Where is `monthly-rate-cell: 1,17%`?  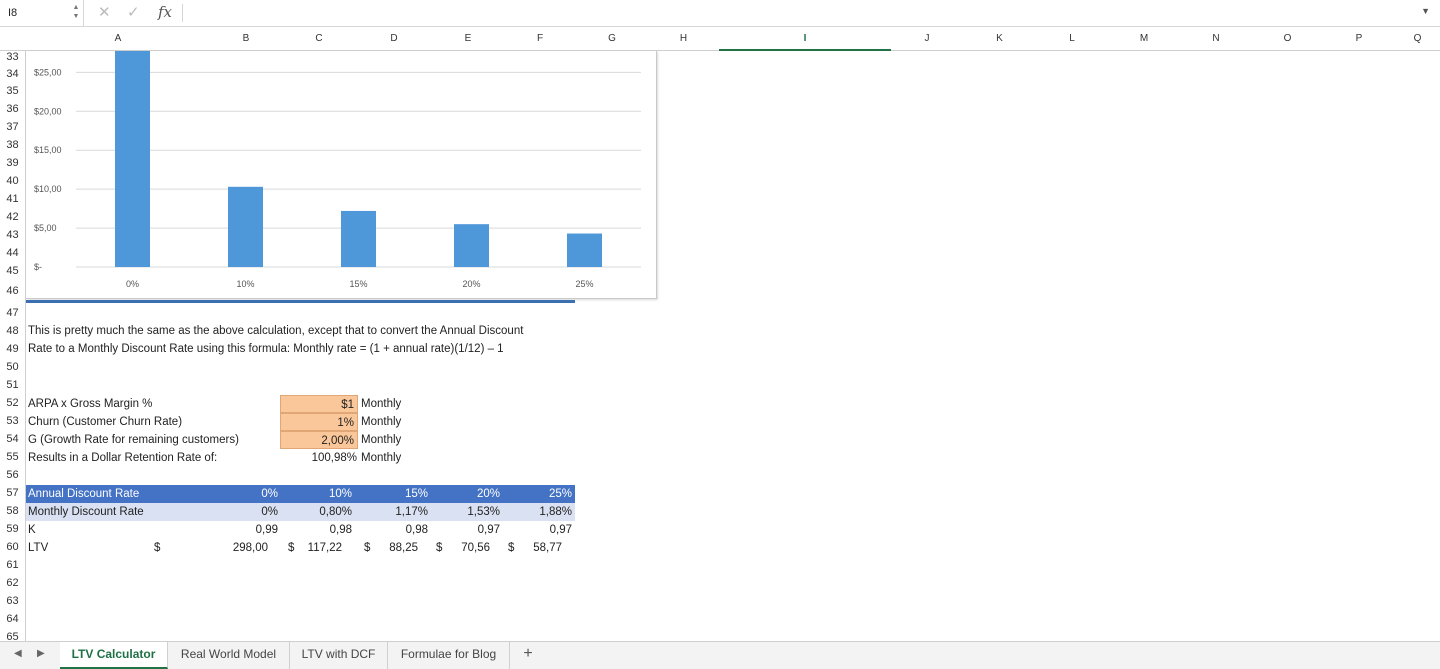 monthly-rate-cell: 1,17% is located at coordinates (397, 512).